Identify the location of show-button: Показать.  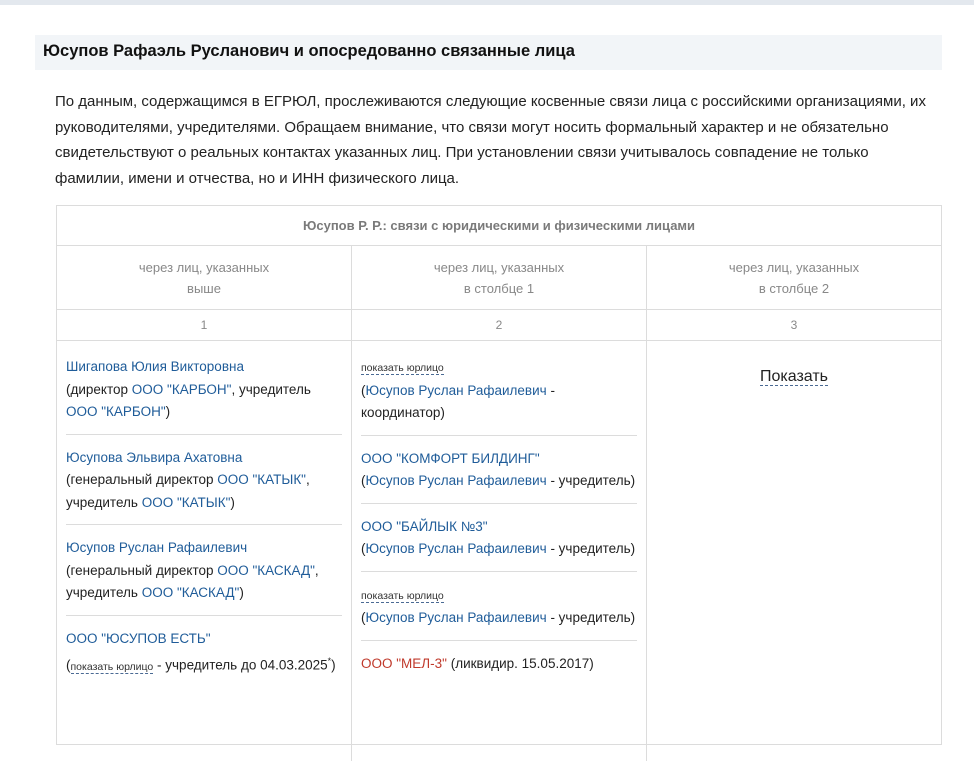
(793, 377).